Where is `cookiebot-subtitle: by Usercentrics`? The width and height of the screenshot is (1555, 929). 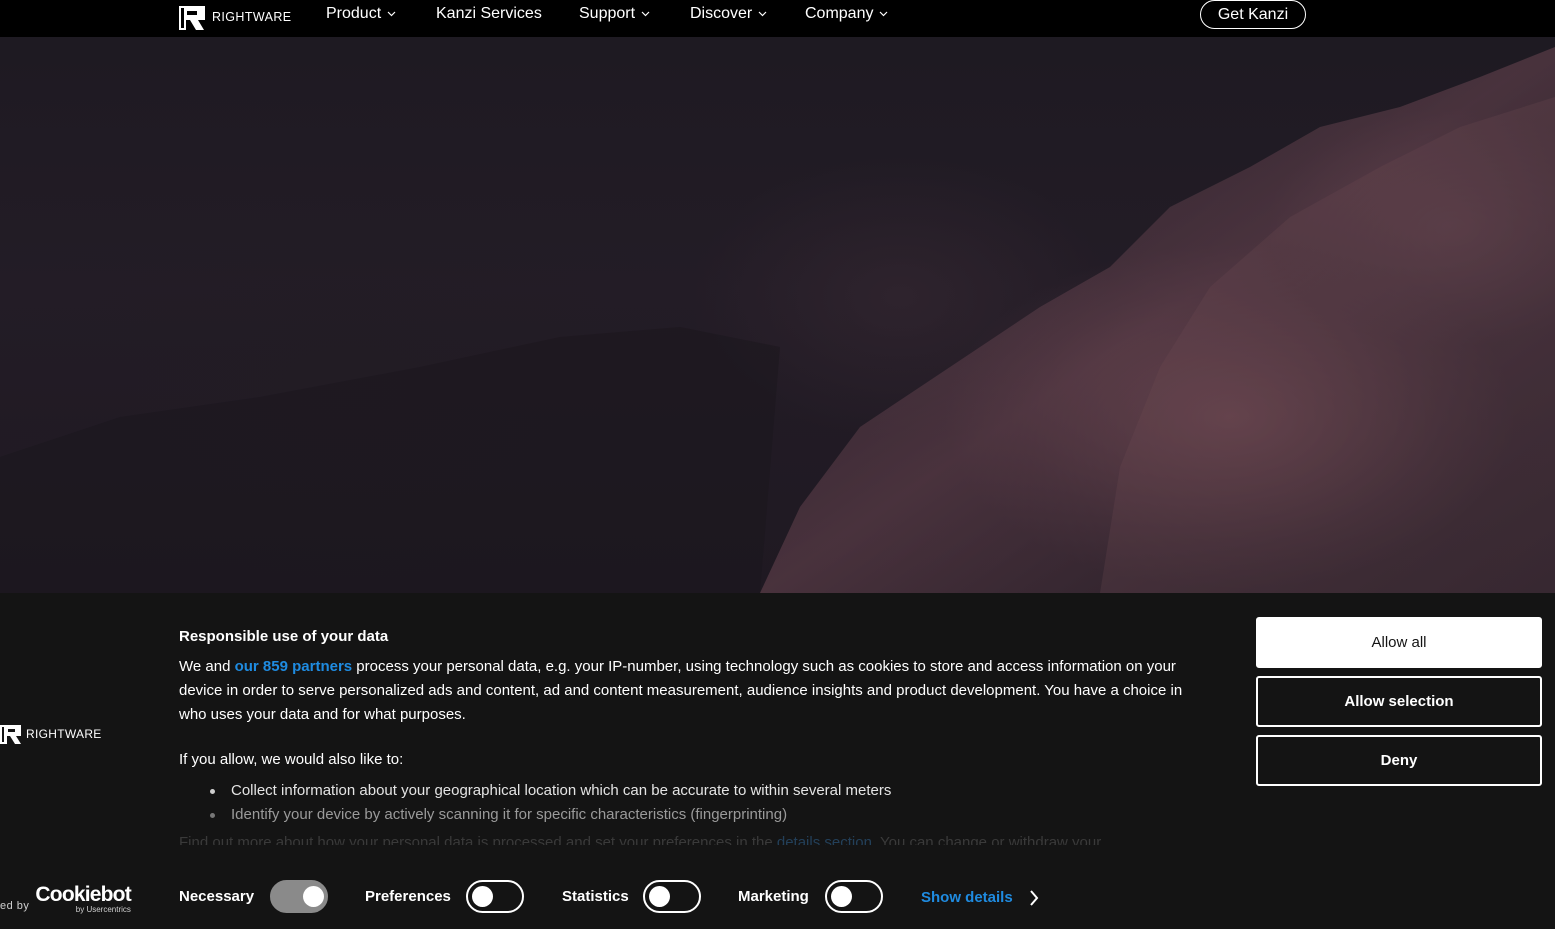
cookiebot-subtitle: by Usercentrics is located at coordinates (103, 909).